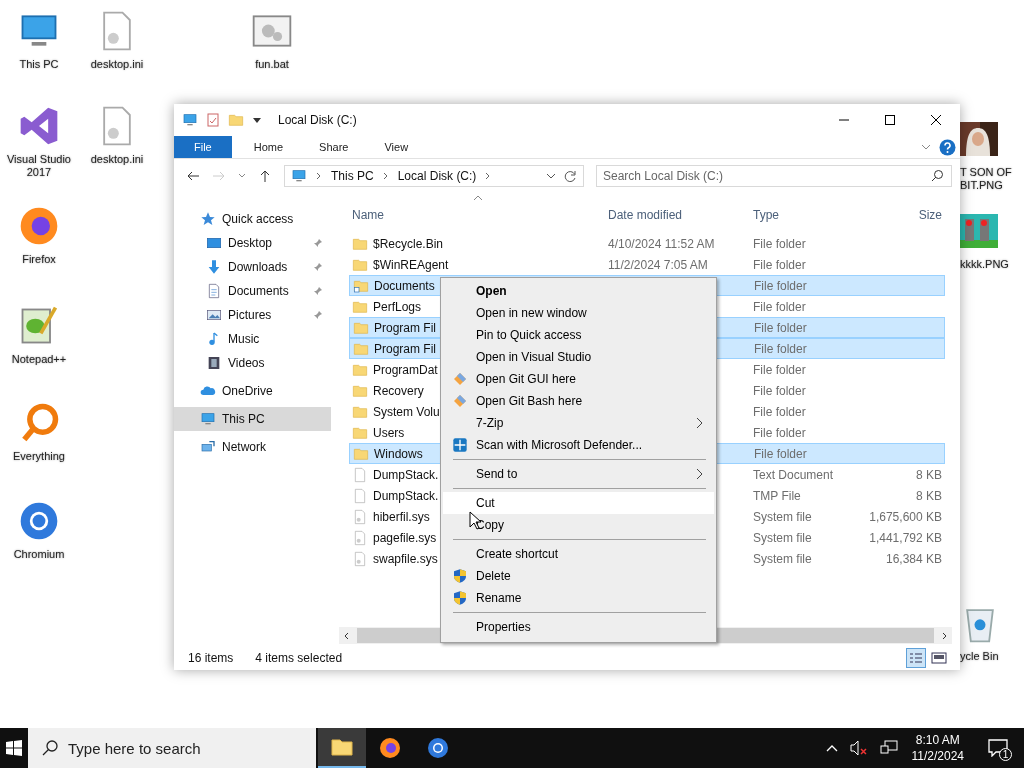 This screenshot has height=768, width=1024. I want to click on file-name: Users, so click(389, 432).